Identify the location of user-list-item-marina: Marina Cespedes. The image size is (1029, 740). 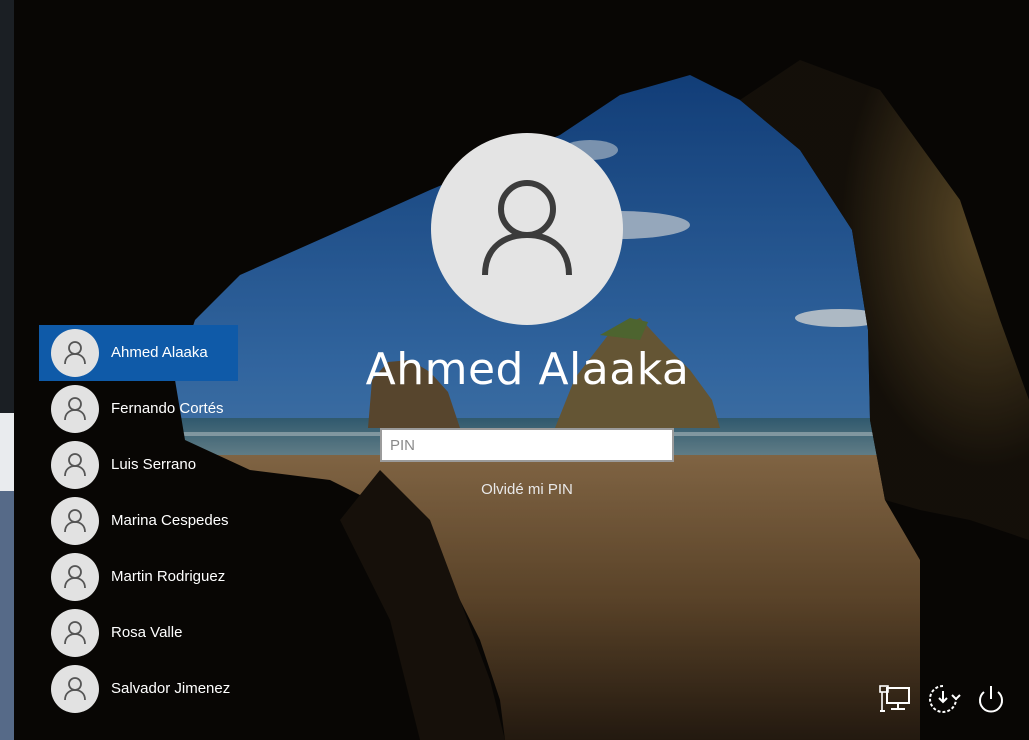
(138, 521).